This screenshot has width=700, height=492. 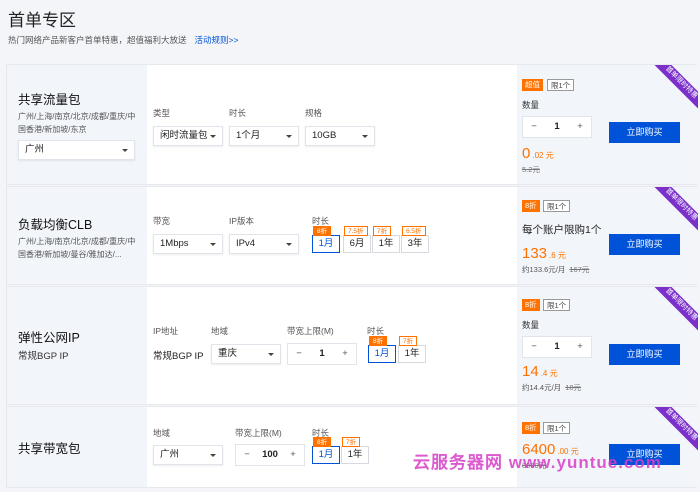 I want to click on bandwidth-label: 带宽, so click(x=162, y=221).